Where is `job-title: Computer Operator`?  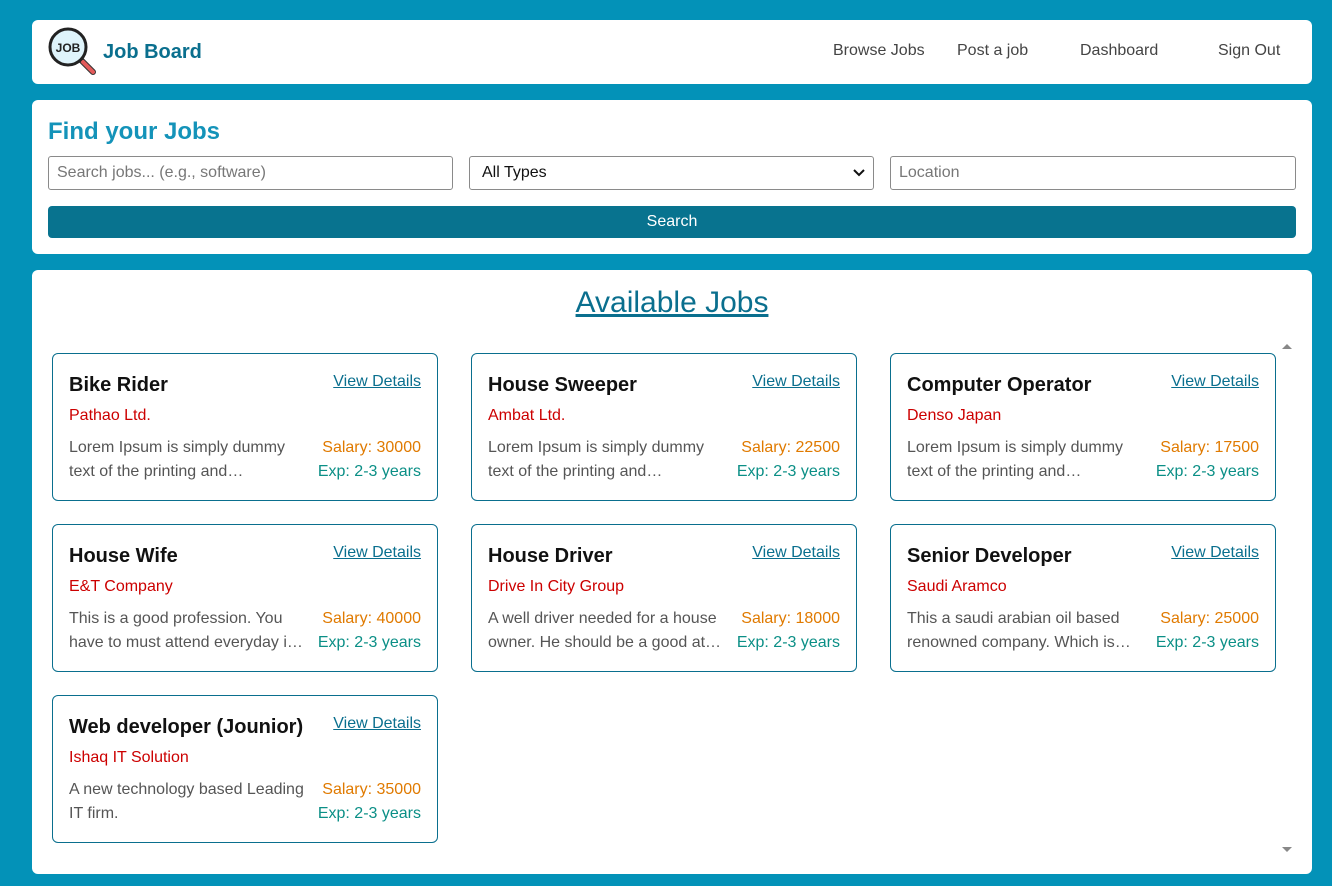
job-title: Computer Operator is located at coordinates (999, 385).